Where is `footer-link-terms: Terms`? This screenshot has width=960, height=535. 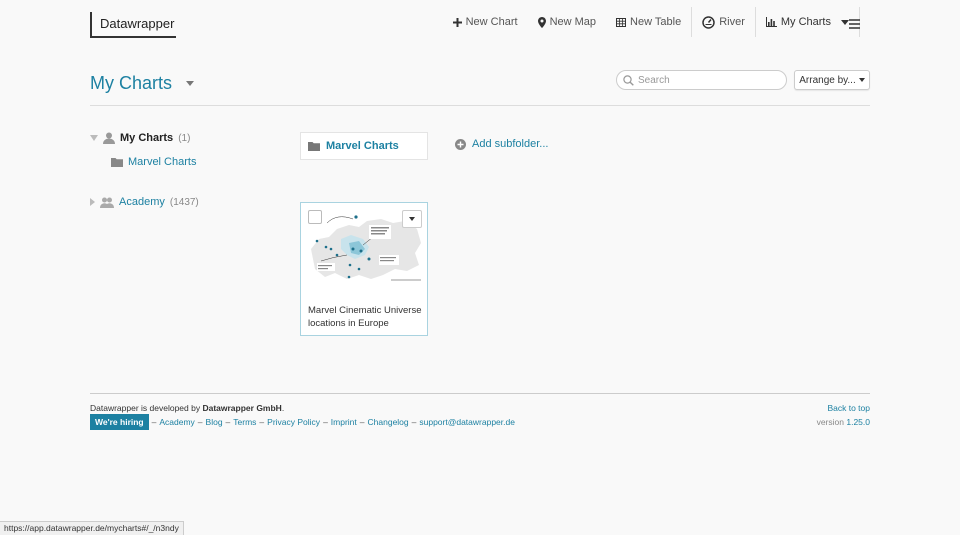
footer-link-terms: Terms is located at coordinates (244, 422).